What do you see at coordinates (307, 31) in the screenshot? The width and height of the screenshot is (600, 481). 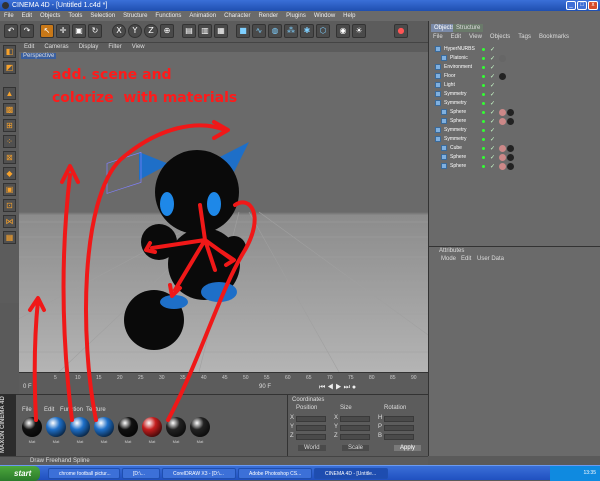 I see `deformer-icon: ✱` at bounding box center [307, 31].